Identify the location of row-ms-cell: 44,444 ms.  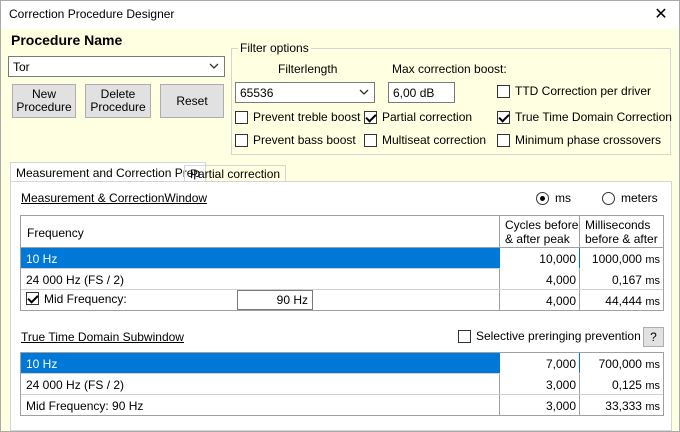
(621, 300).